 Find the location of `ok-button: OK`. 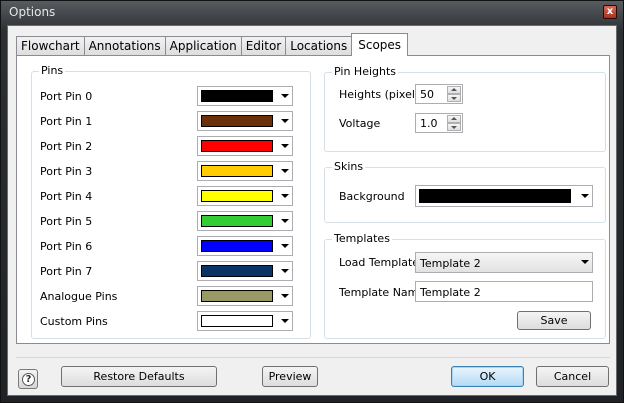

ok-button: OK is located at coordinates (487, 376).